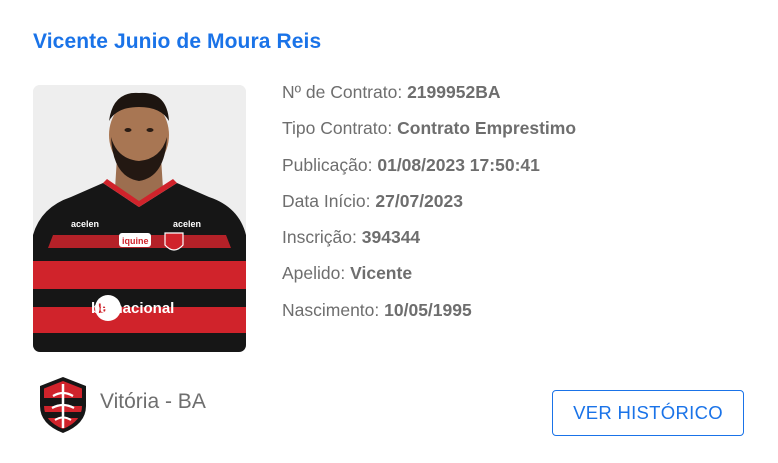  I want to click on detail-start-date: Data Início: 27/07/2023, so click(429, 205).